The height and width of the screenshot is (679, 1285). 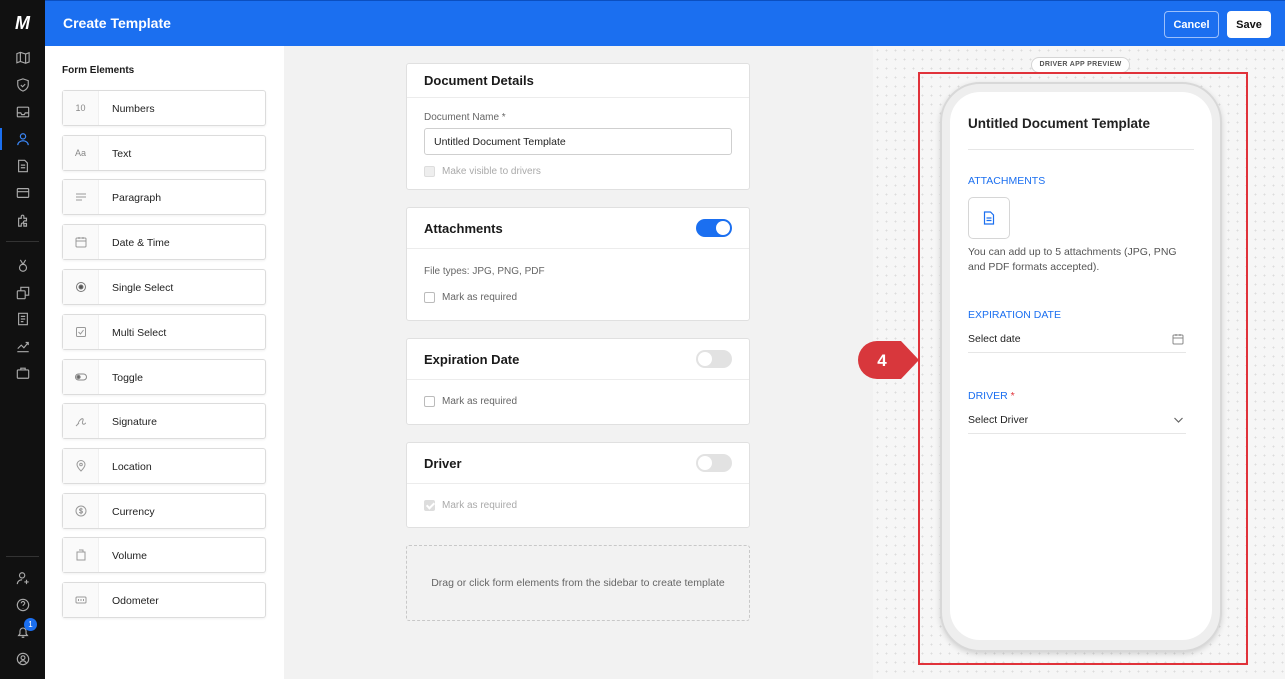 I want to click on analytics-icon, so click(x=22, y=346).